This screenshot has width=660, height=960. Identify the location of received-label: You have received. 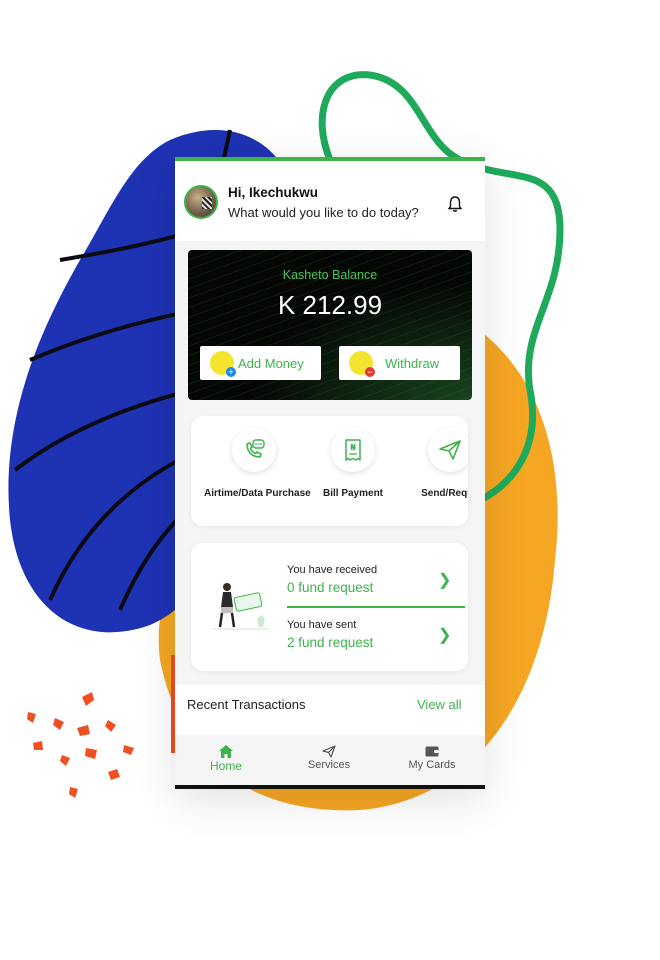
(332, 570).